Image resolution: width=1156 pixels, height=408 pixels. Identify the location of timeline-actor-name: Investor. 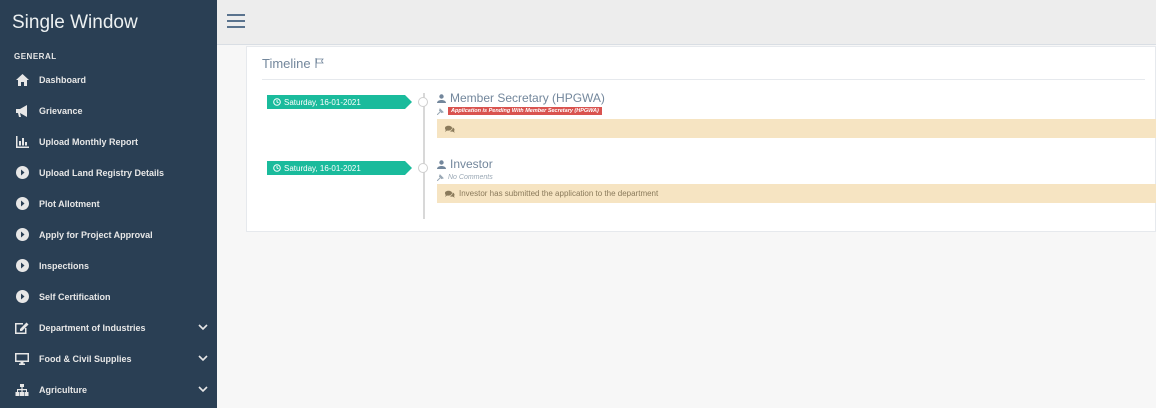
(471, 164).